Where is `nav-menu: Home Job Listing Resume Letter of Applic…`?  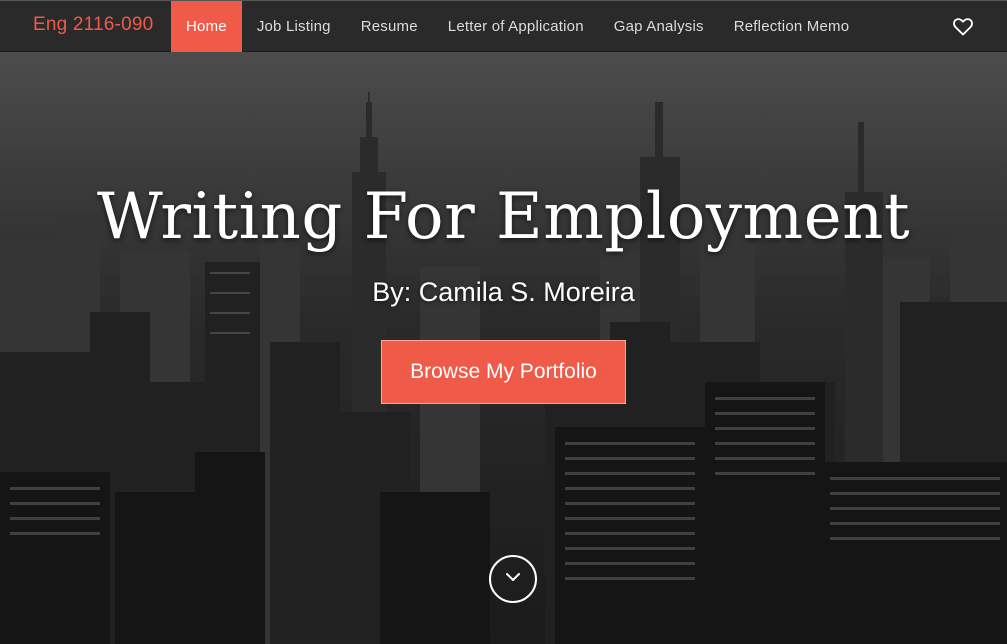
nav-menu: Home Job Listing Resume Letter of Applic… is located at coordinates (517, 26).